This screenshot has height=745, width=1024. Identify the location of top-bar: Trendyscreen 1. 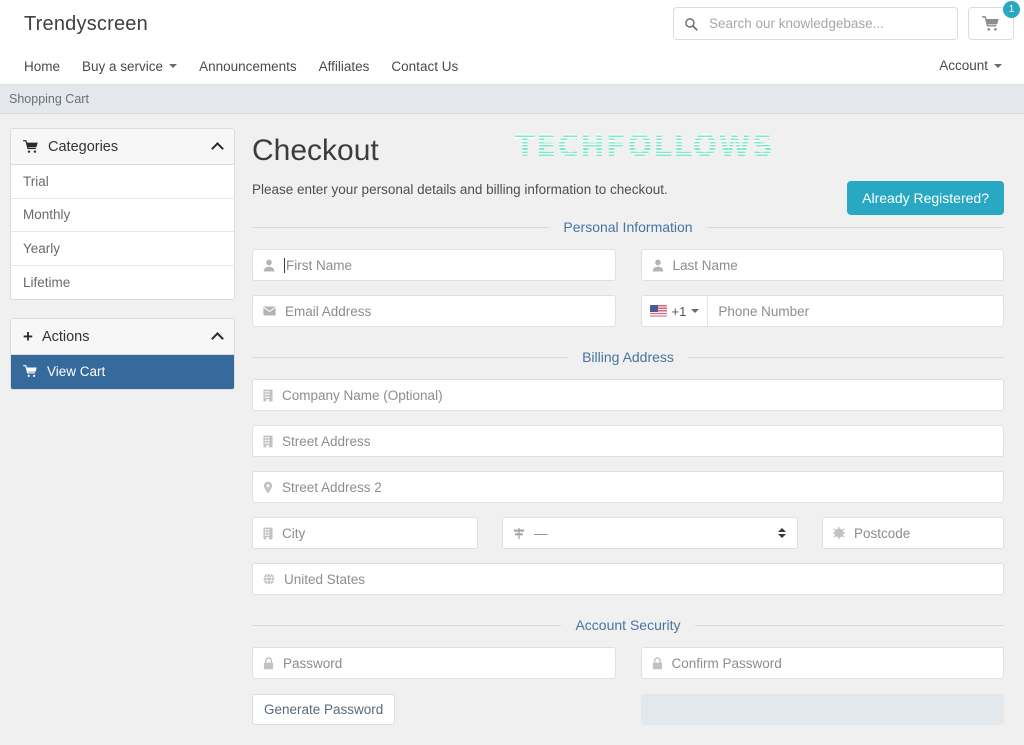
(512, 24).